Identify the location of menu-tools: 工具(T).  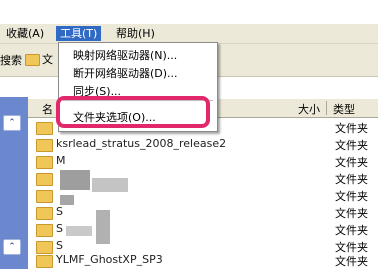
(79, 33).